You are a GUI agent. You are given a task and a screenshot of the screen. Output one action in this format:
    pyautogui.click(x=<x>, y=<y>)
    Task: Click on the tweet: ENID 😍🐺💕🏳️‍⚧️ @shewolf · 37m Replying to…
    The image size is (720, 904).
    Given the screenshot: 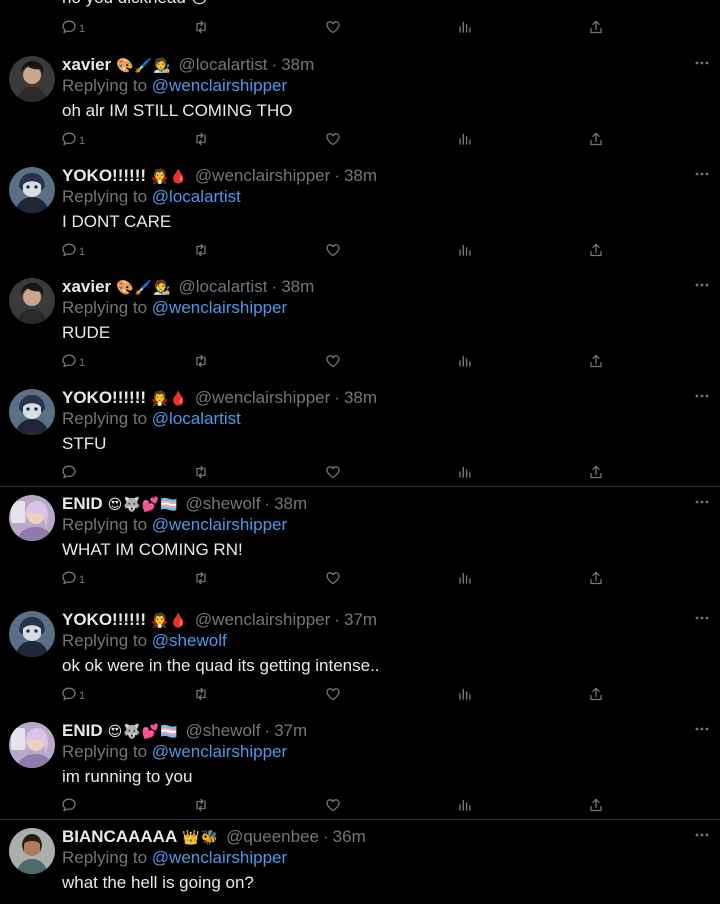 What is the action you would take?
    pyautogui.click(x=360, y=769)
    